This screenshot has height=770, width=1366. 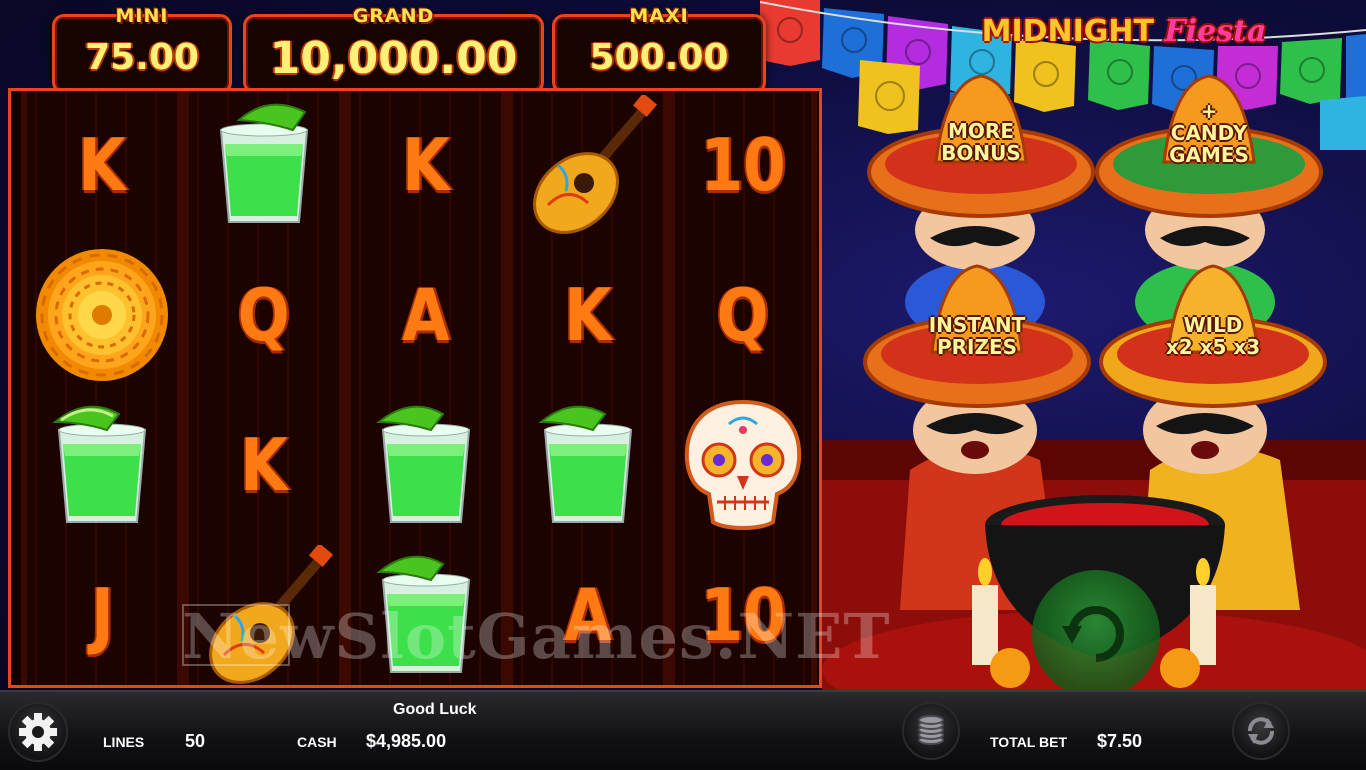 What do you see at coordinates (406, 741) in the screenshot?
I see `cash-value: $4,985.00` at bounding box center [406, 741].